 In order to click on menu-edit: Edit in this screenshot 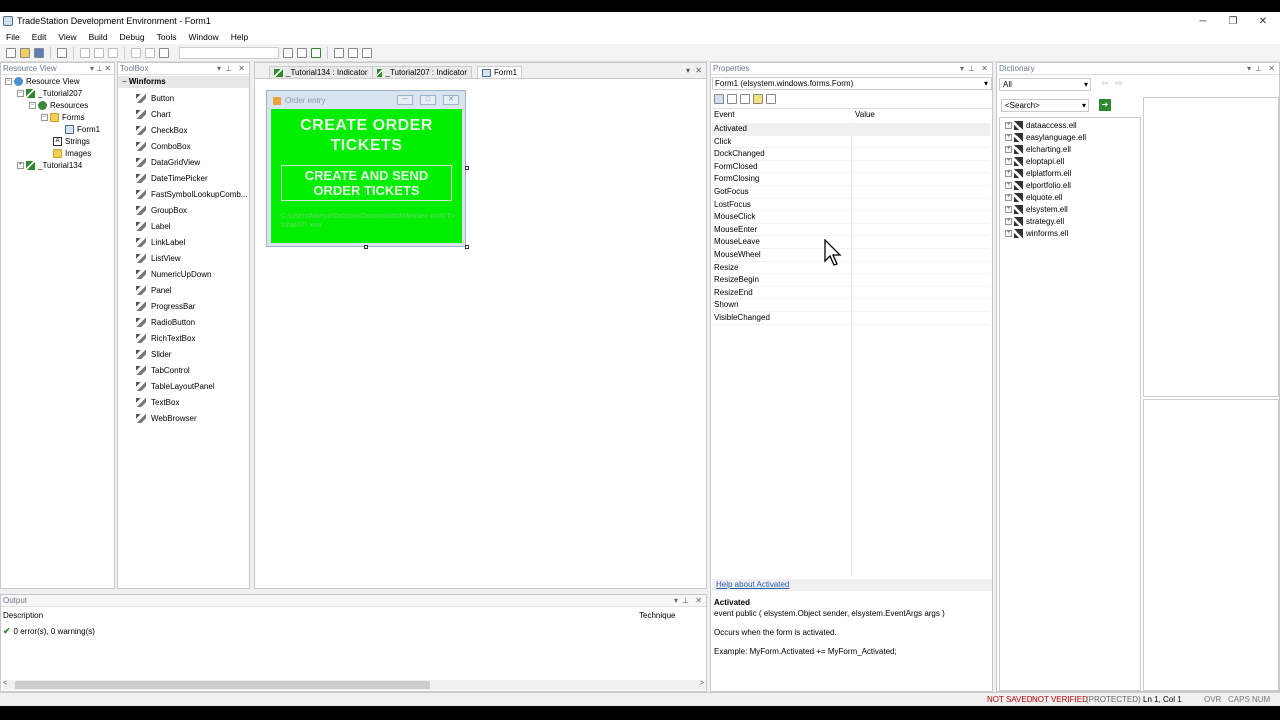, I will do `click(39, 37)`.